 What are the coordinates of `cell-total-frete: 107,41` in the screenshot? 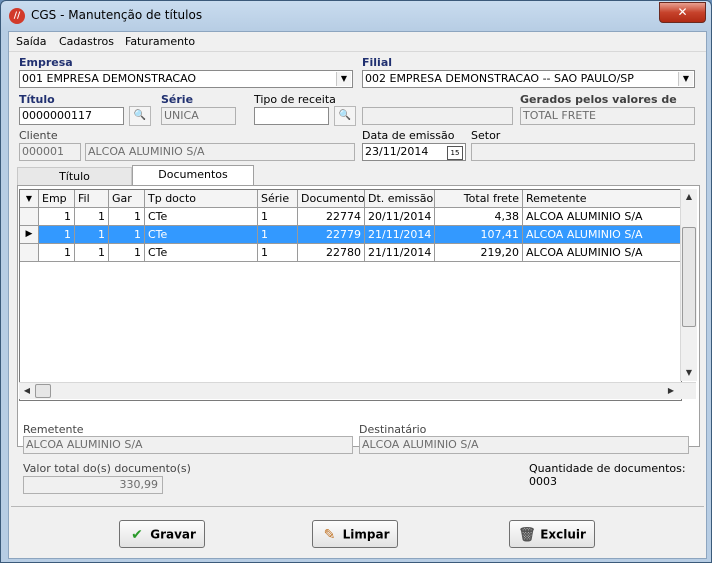 It's located at (479, 235).